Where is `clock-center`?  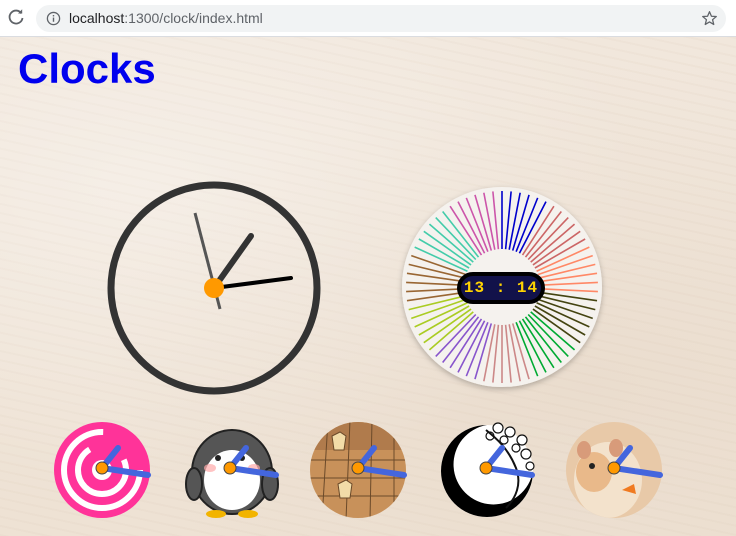 clock-center is located at coordinates (214, 288).